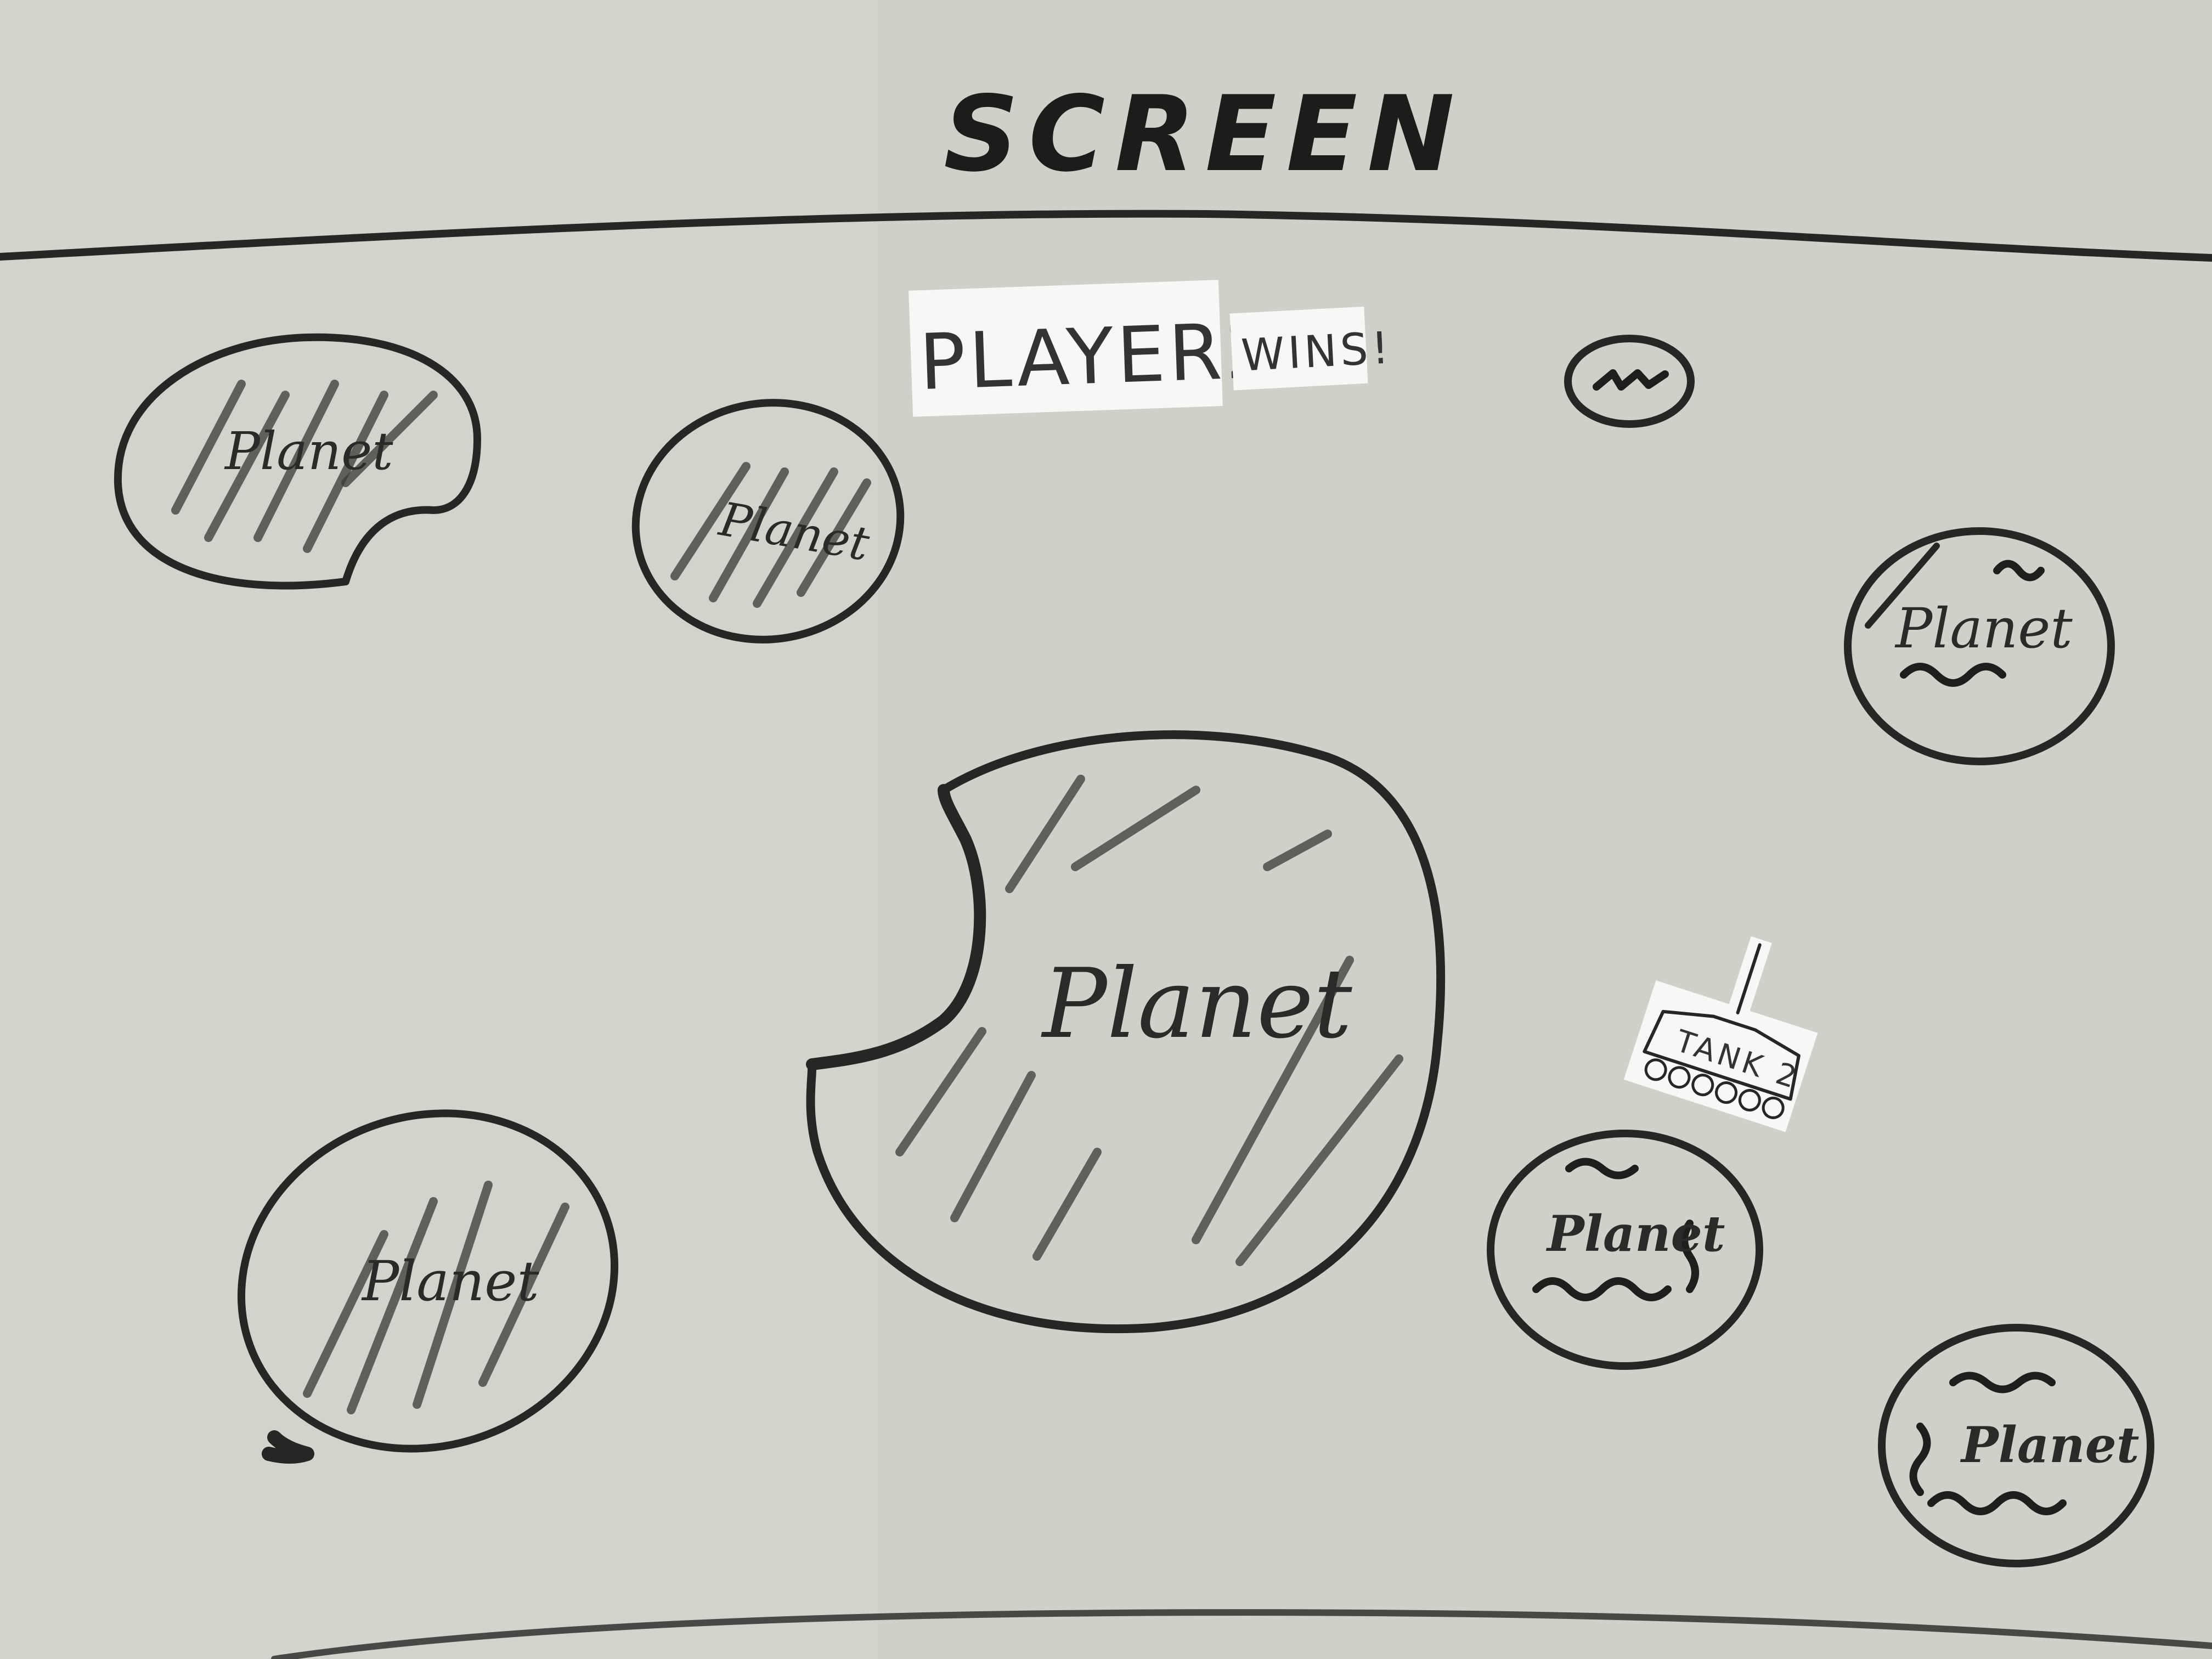 Image resolution: width=2212 pixels, height=1659 pixels. Describe the element at coordinates (450, 1281) in the screenshot. I see `planet-label-5: Planet` at that location.